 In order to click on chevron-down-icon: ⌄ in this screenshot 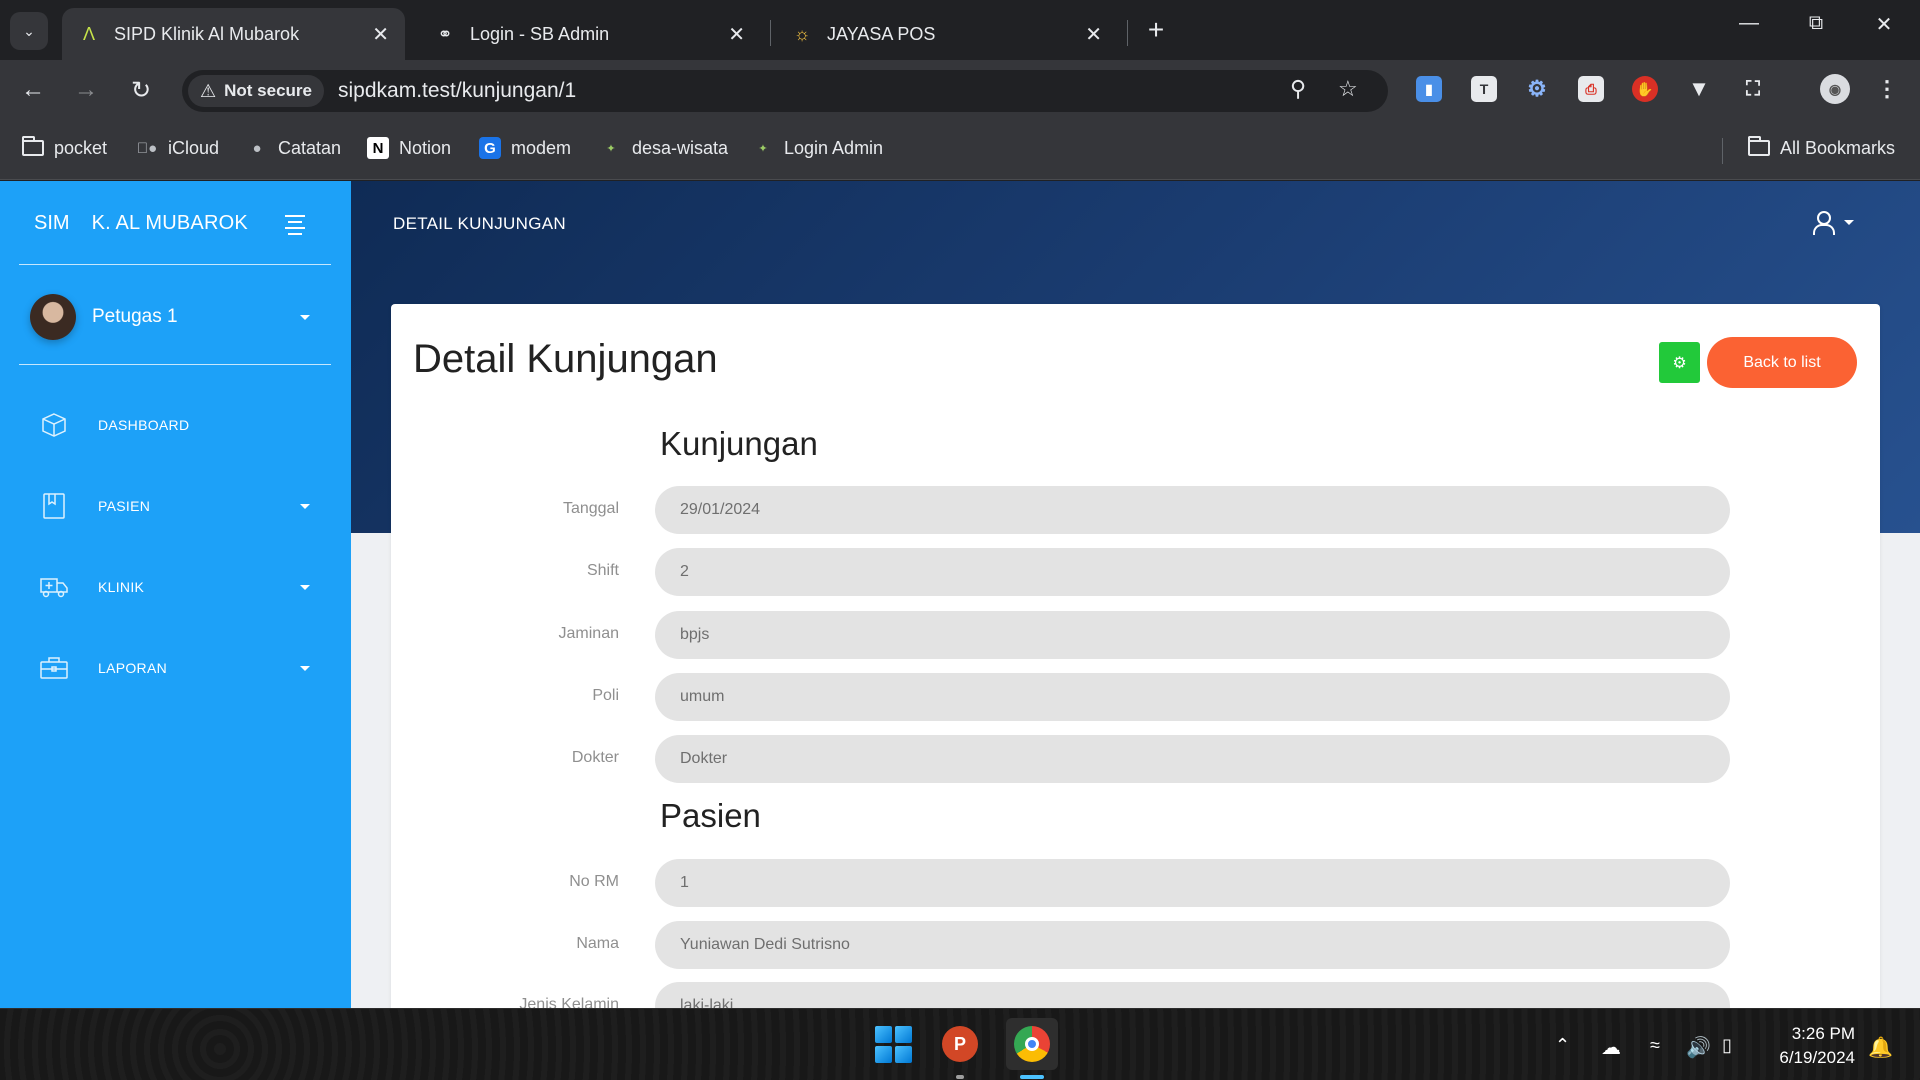, I will do `click(29, 30)`.